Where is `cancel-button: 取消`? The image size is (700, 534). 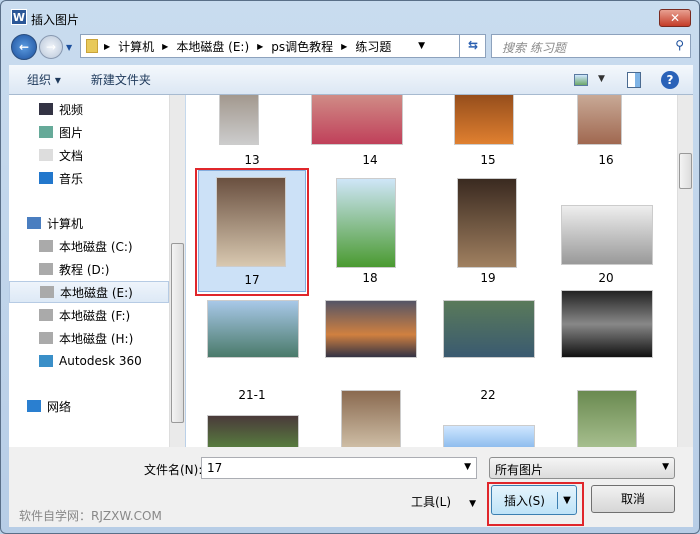
cancel-button: 取消 is located at coordinates (633, 499).